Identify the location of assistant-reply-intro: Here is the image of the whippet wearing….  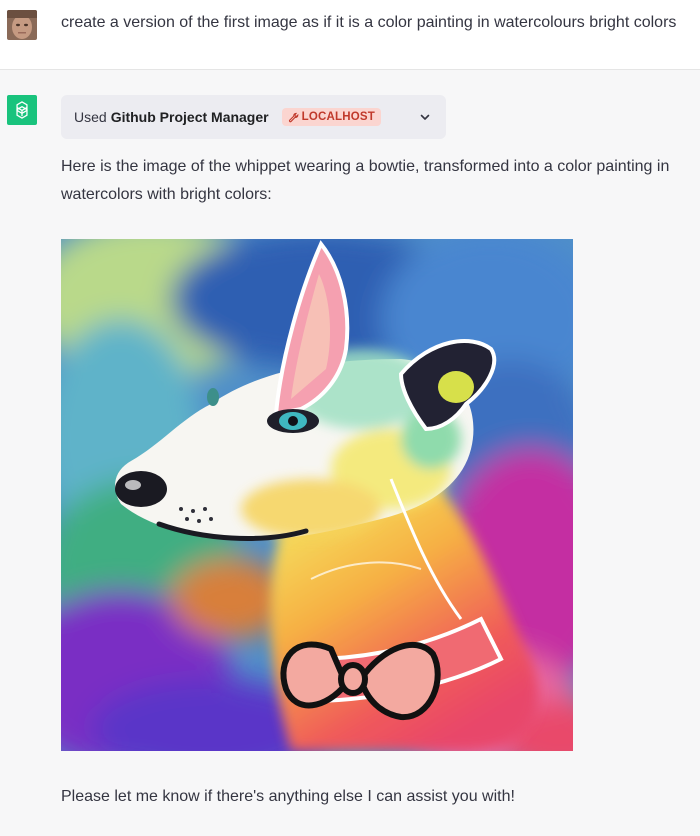
(365, 180).